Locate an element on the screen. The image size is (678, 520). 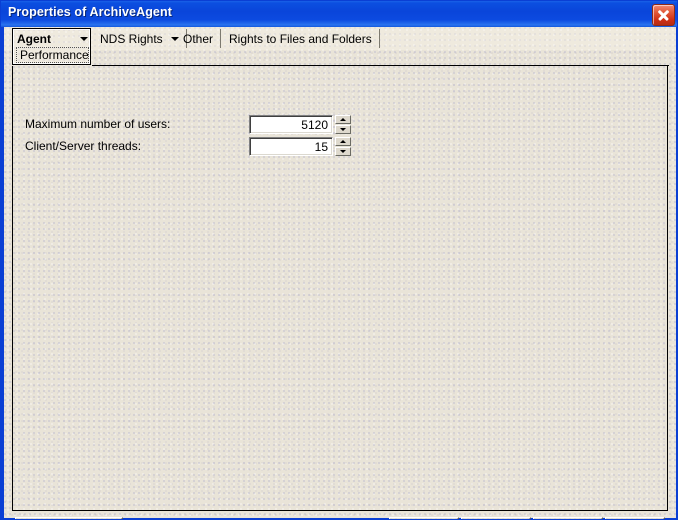
tab-agent-subitem-label: Performance is located at coordinates (54, 55).